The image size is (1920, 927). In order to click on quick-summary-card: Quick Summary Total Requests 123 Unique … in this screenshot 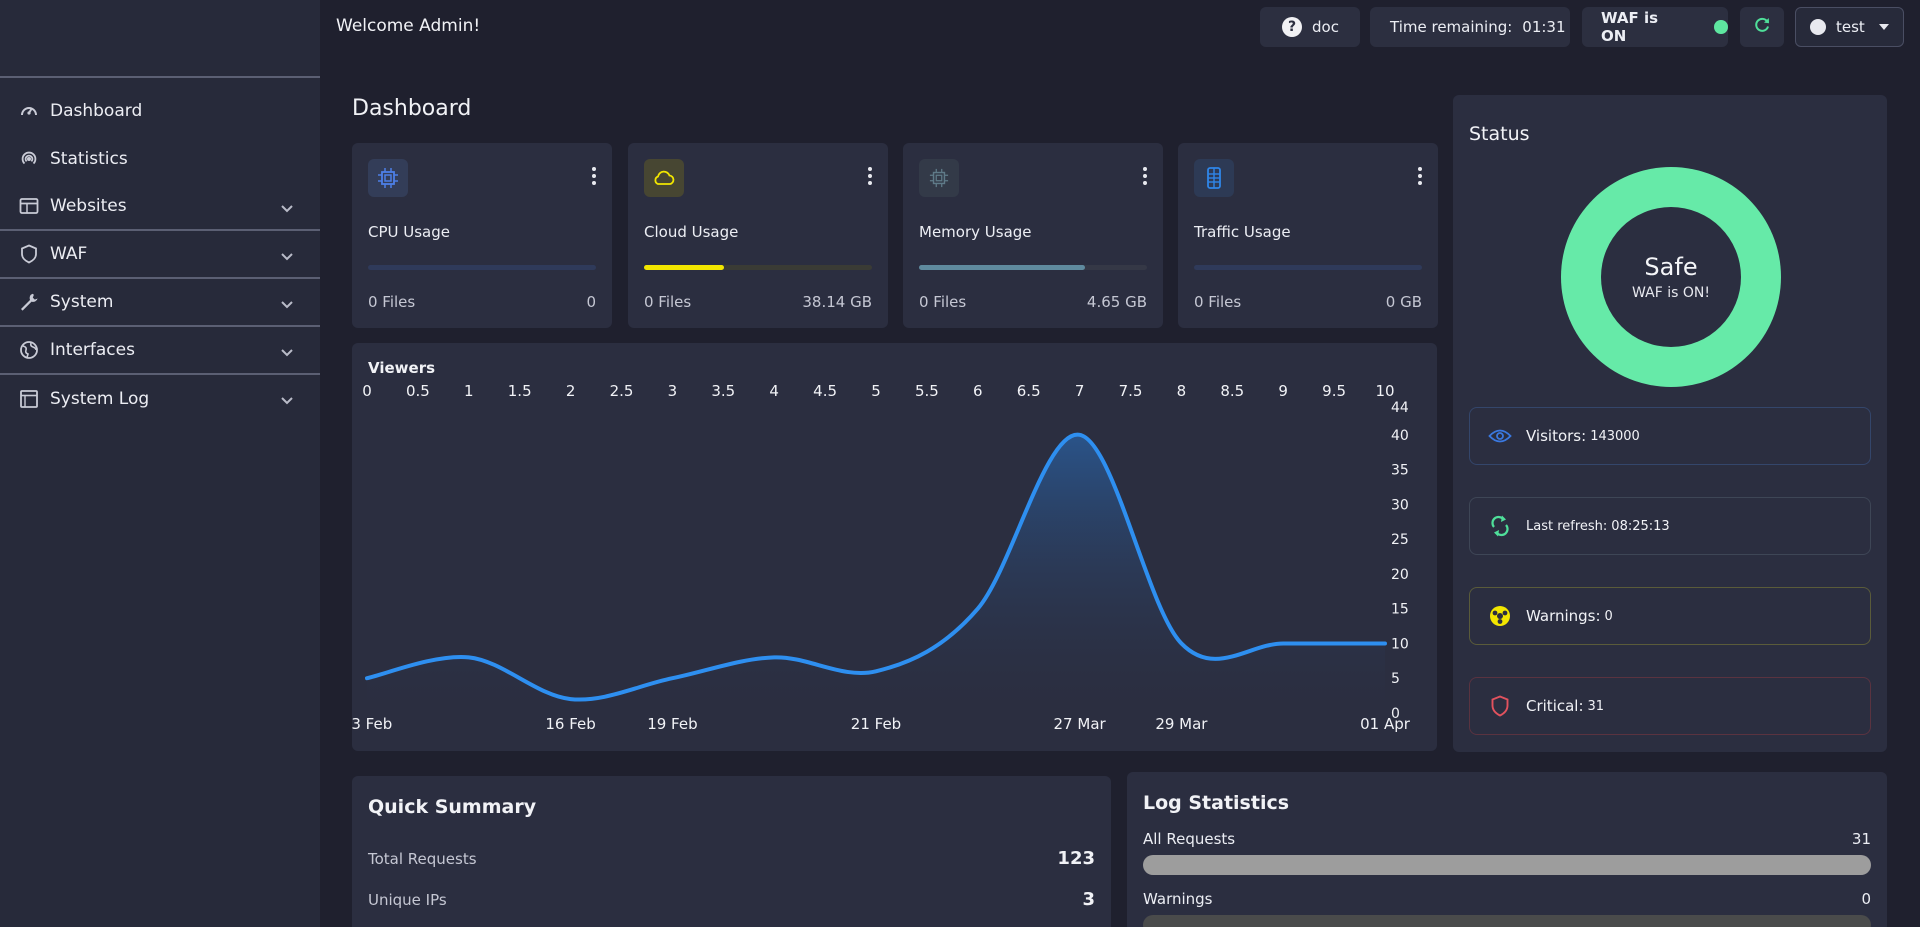, I will do `click(731, 851)`.